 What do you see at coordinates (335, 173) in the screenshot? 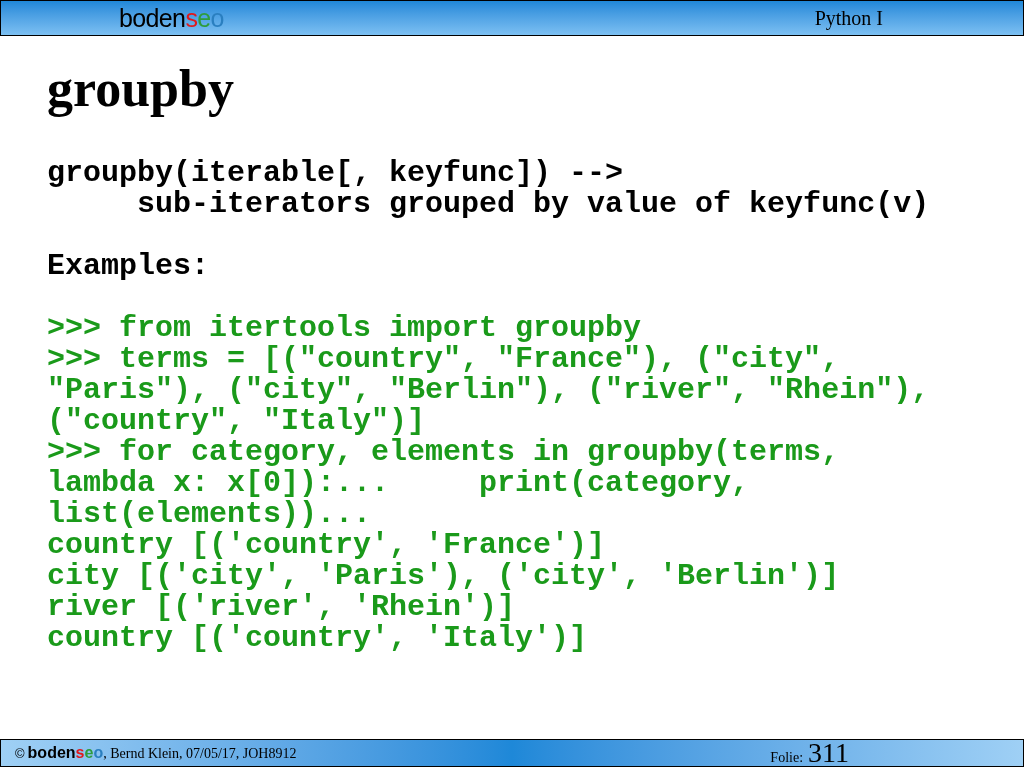
I see `signature-line: groupby(iterable[, keyfunc]) -->` at bounding box center [335, 173].